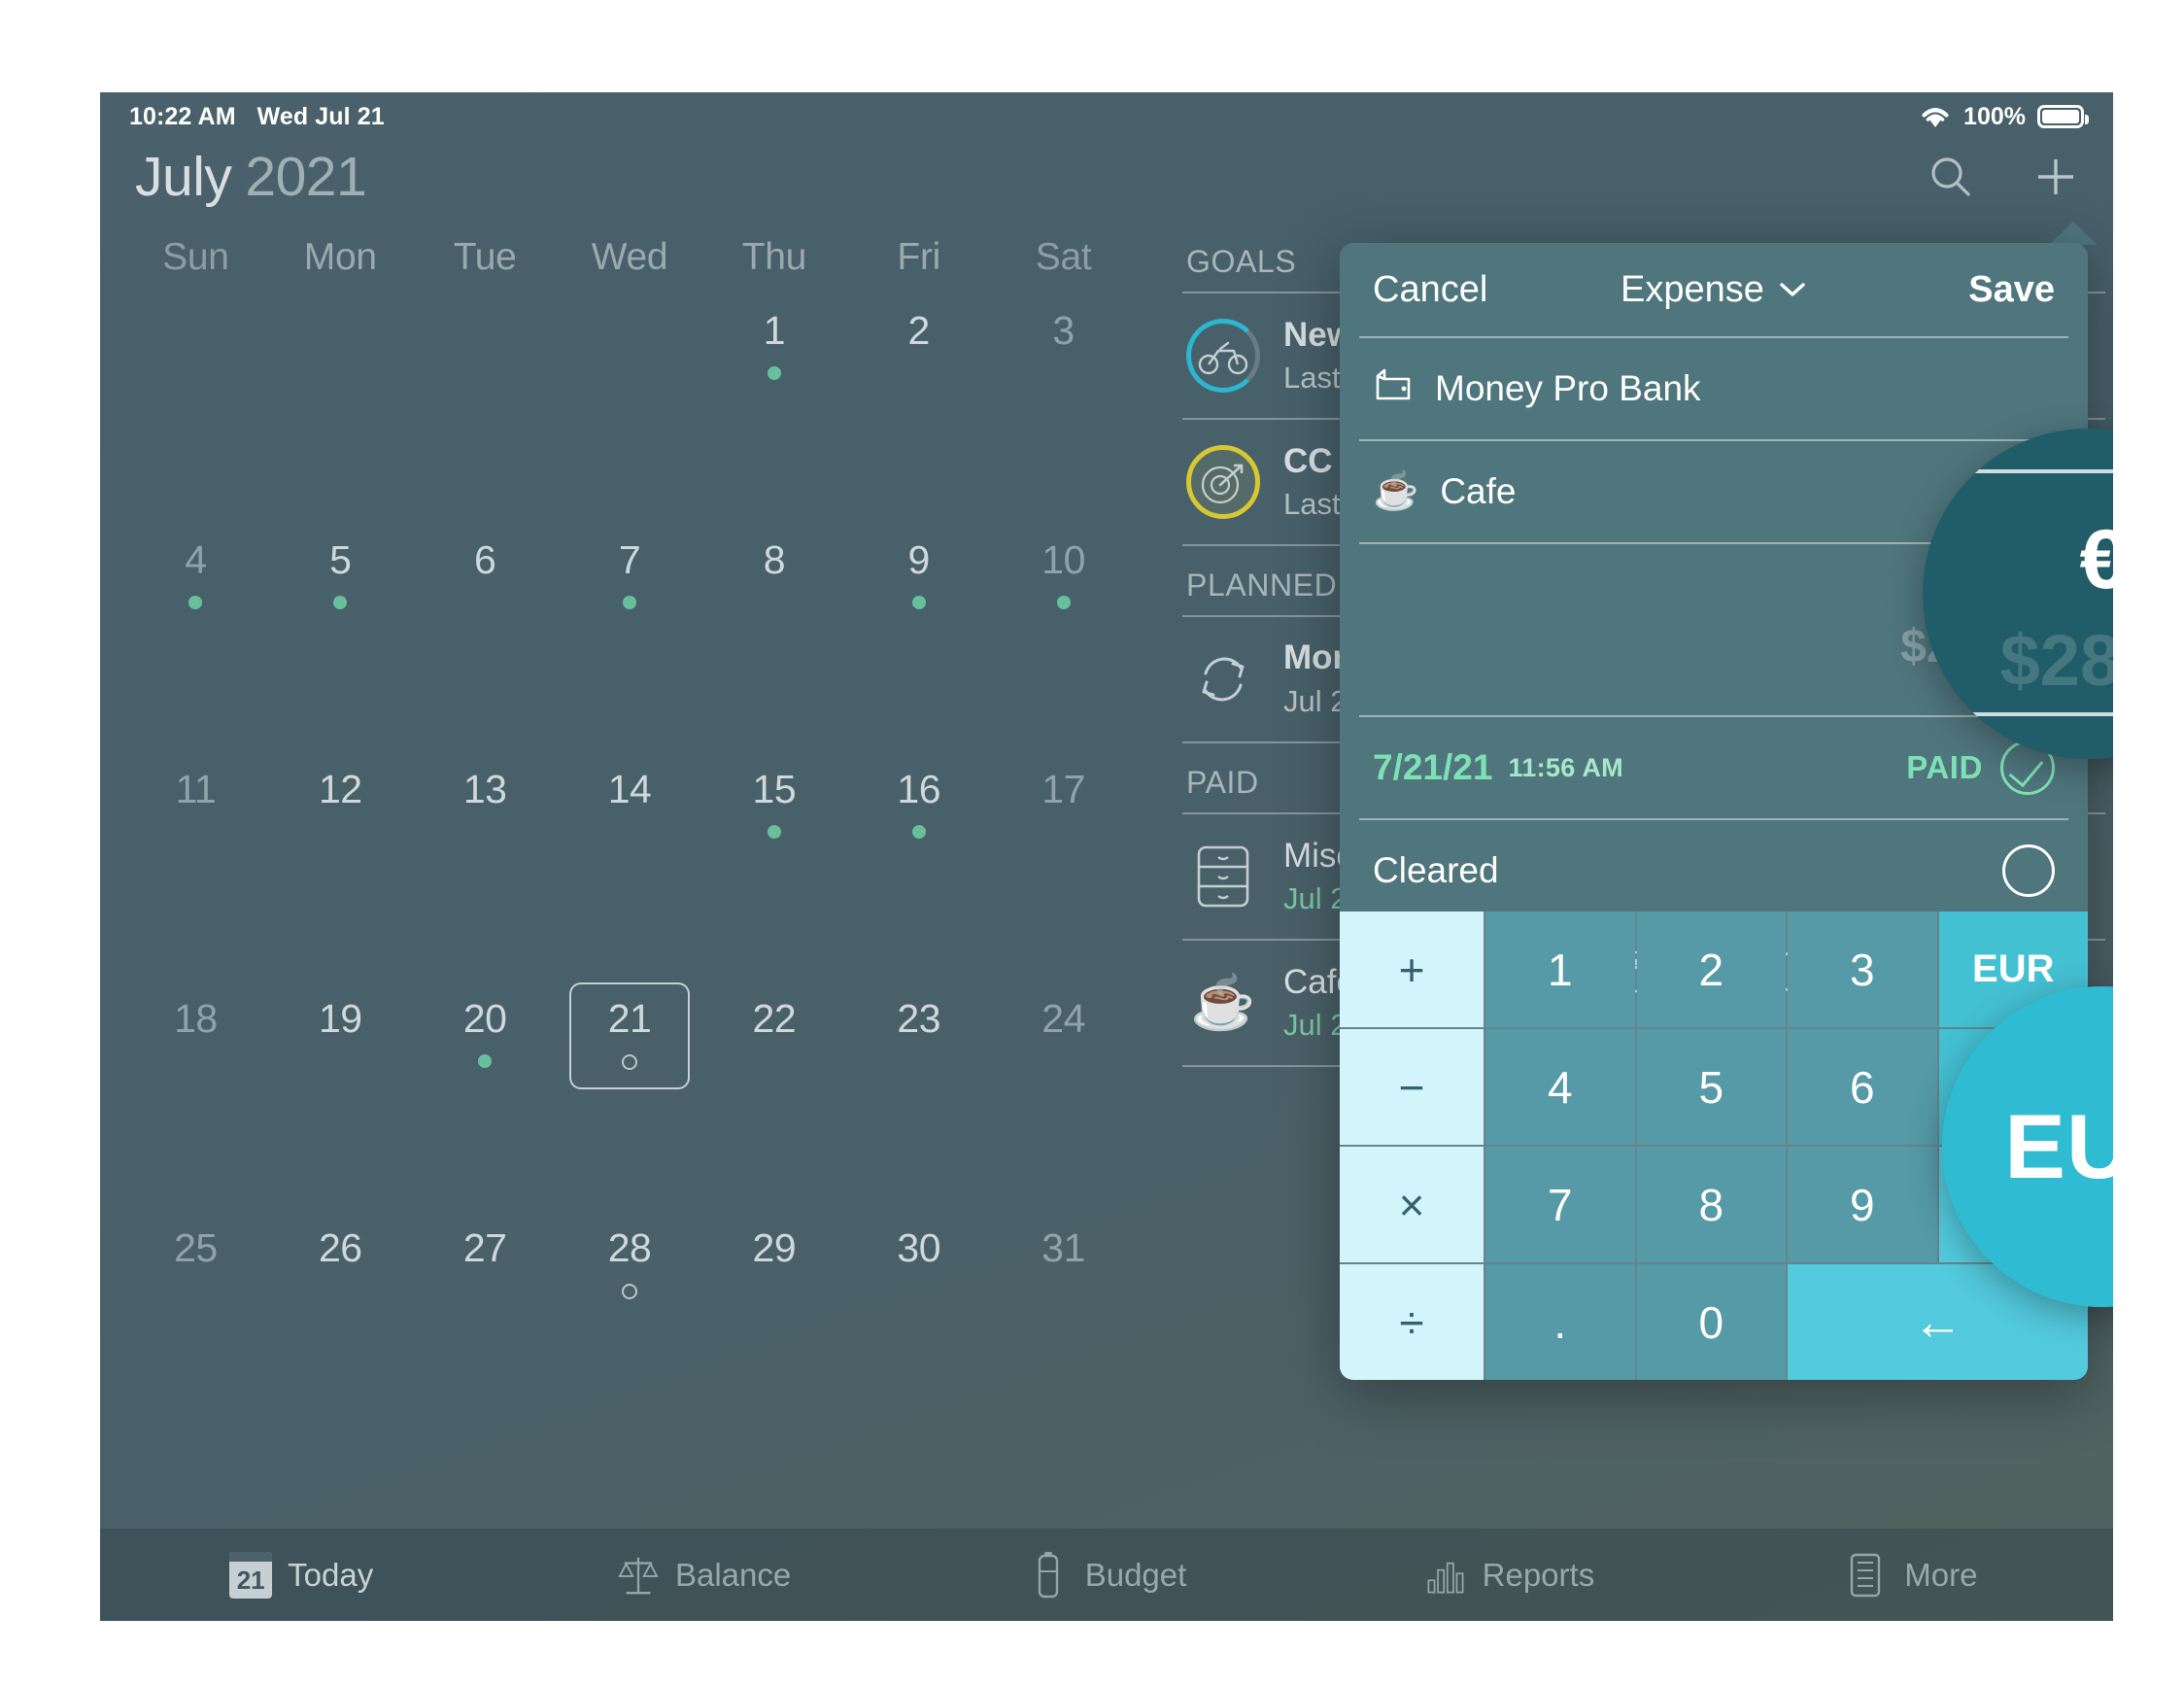 This screenshot has width=2184, height=1687. Describe the element at coordinates (340, 257) in the screenshot. I see `weekday-mon: Mon` at that location.